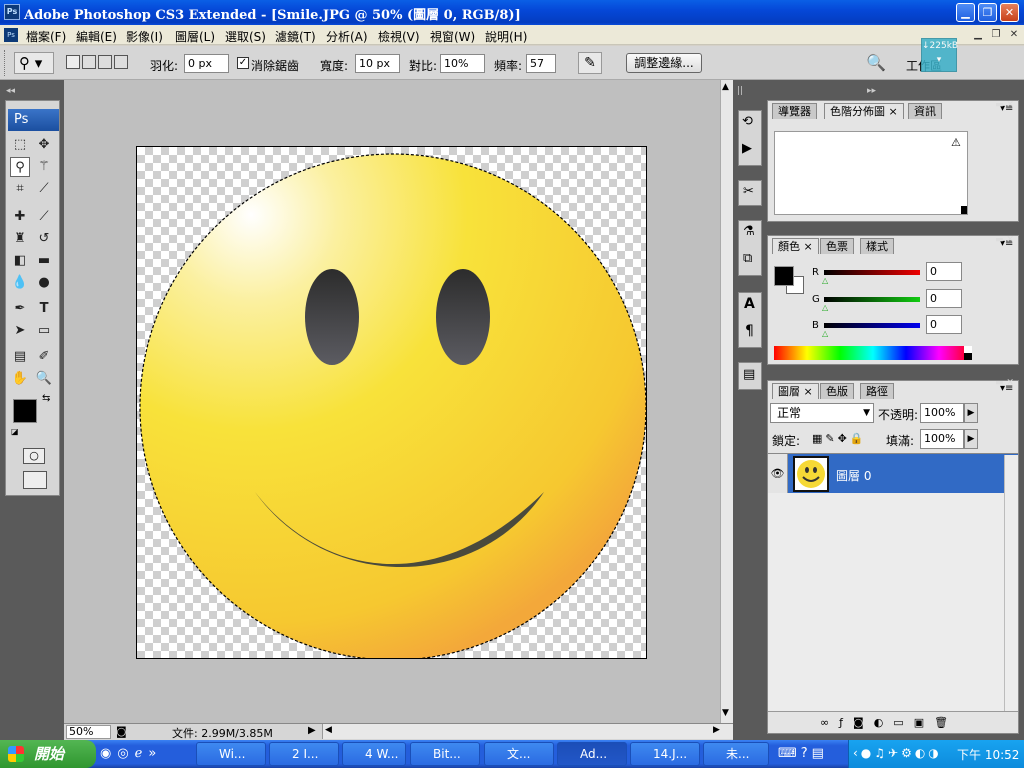 Image resolution: width=1024 pixels, height=768 pixels. Describe the element at coordinates (15, 431) in the screenshot. I see `default-colors-icon: ◪` at that location.